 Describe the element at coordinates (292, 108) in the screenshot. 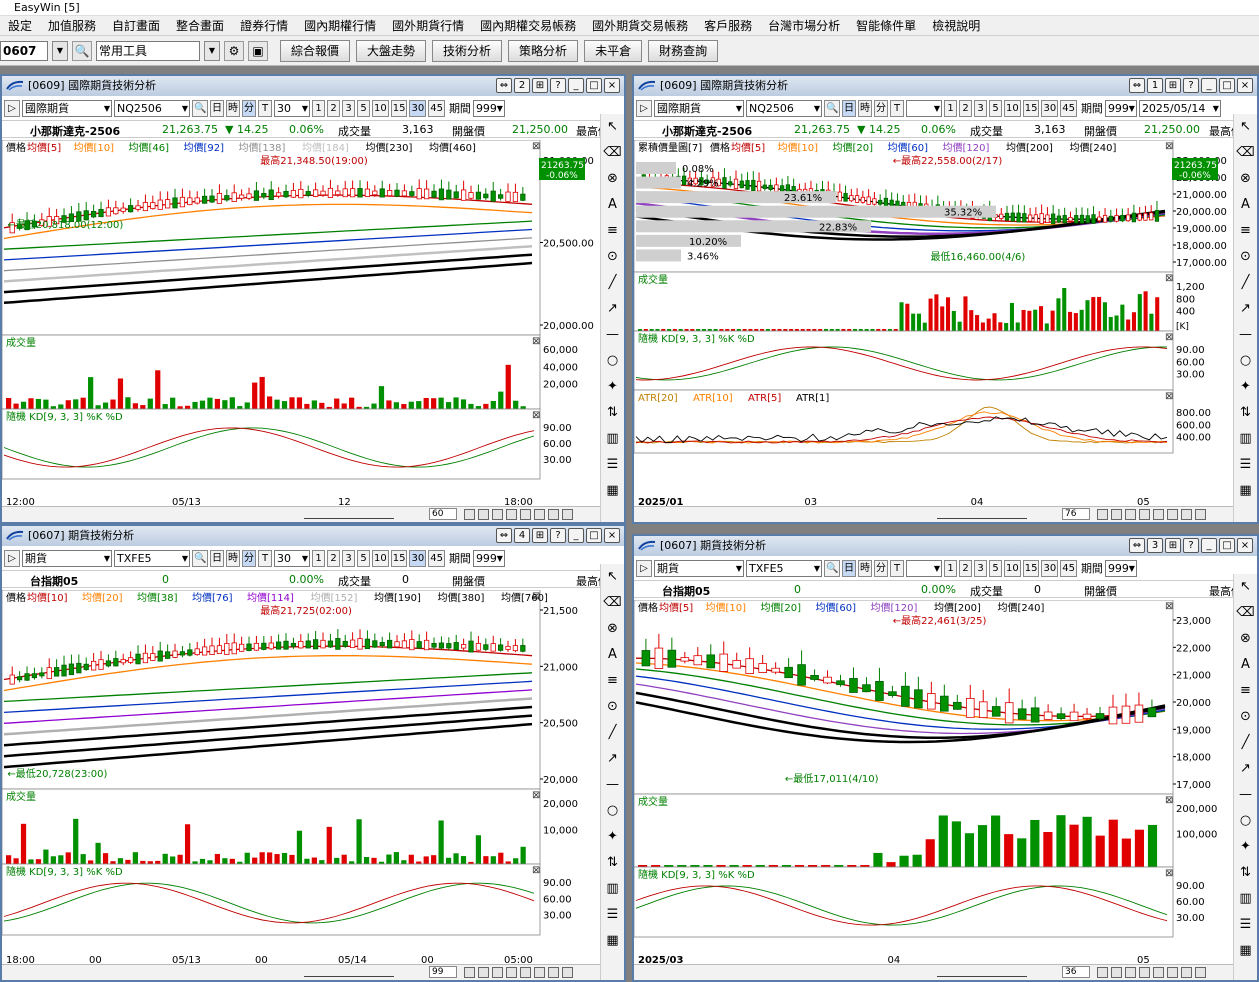

I see `interval-select: 30` at that location.